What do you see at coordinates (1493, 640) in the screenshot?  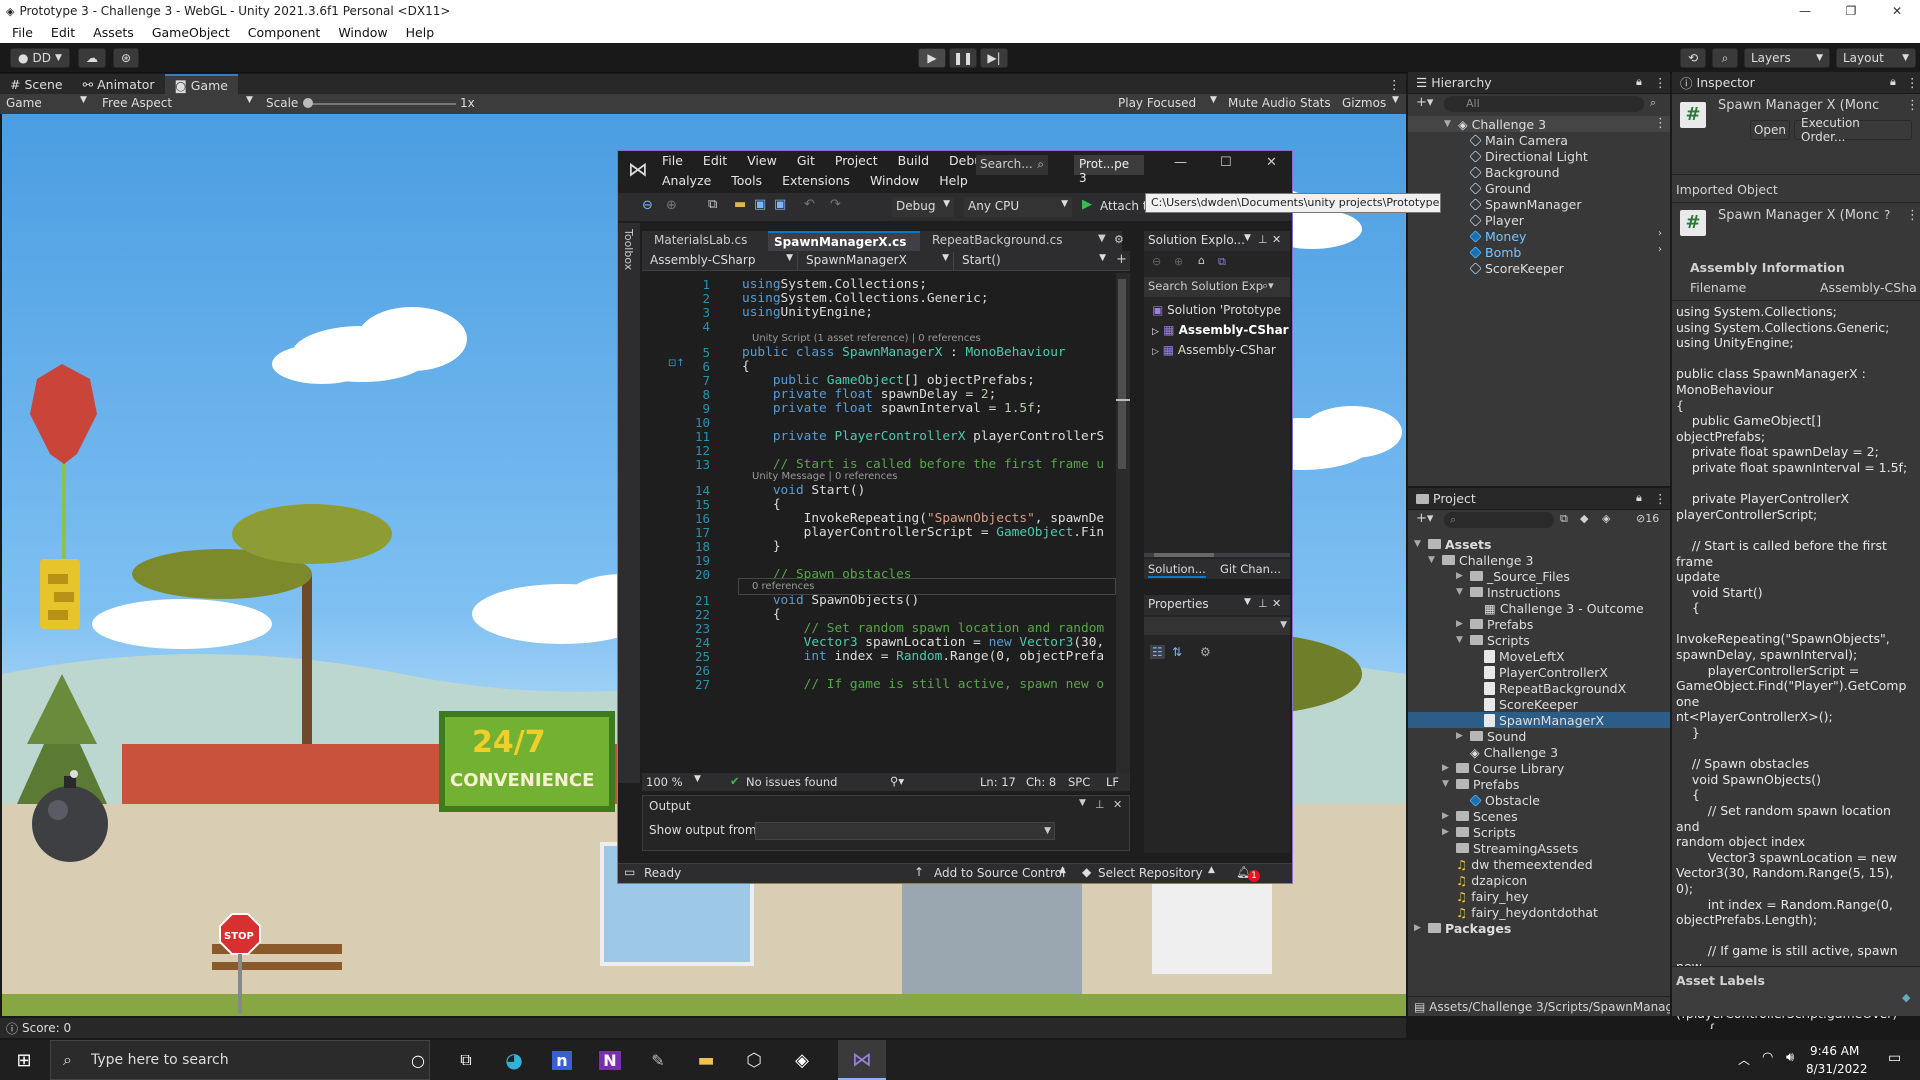 I see `project-item: ▼ Scripts` at bounding box center [1493, 640].